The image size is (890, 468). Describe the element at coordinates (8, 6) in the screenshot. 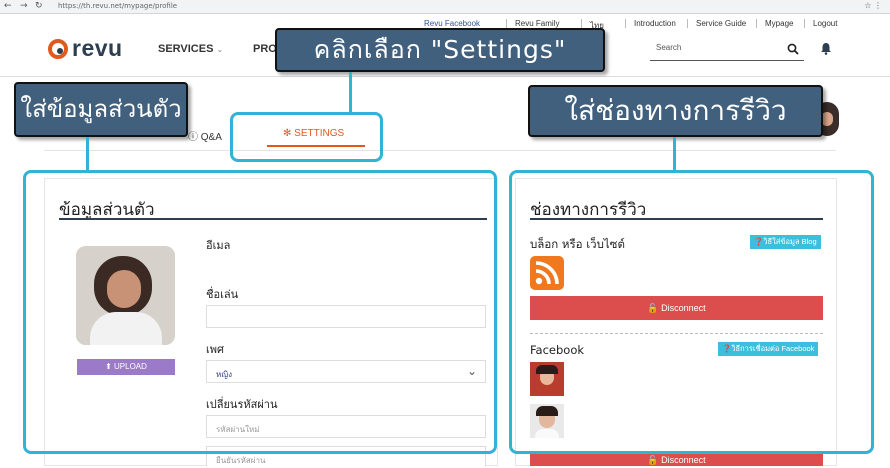

I see `back-icon: ←` at that location.